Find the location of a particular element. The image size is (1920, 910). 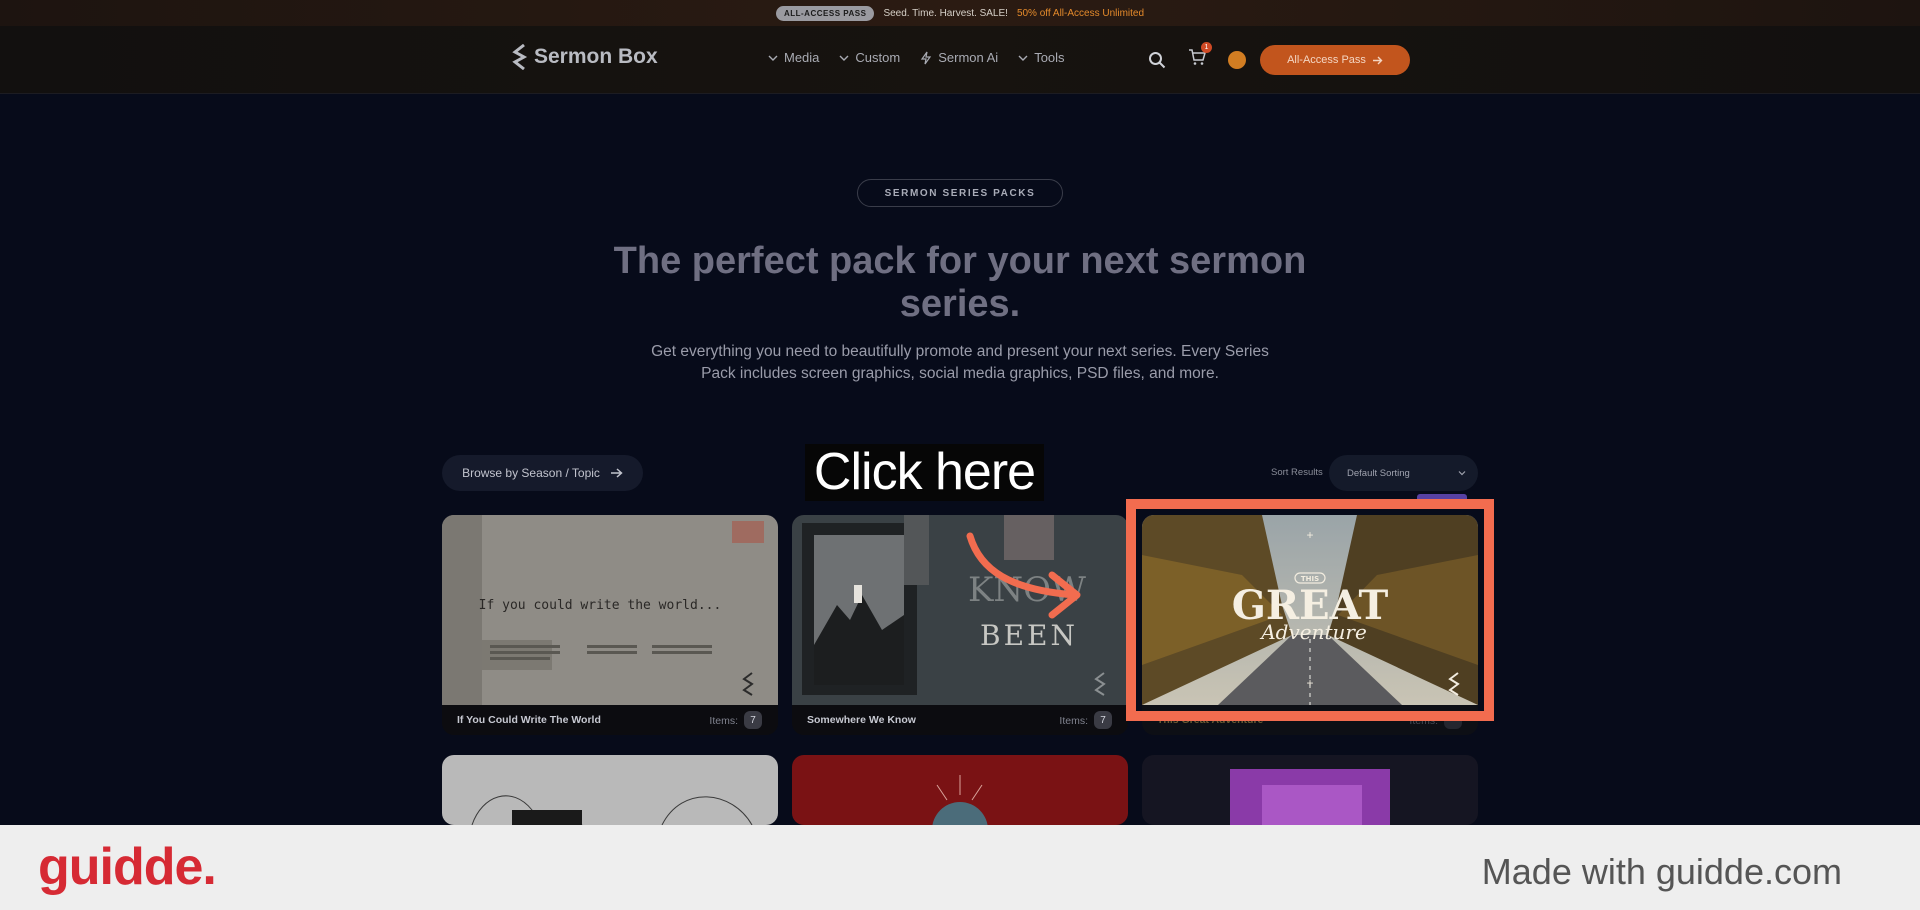

nav-item-custom: Custom is located at coordinates (869, 57).